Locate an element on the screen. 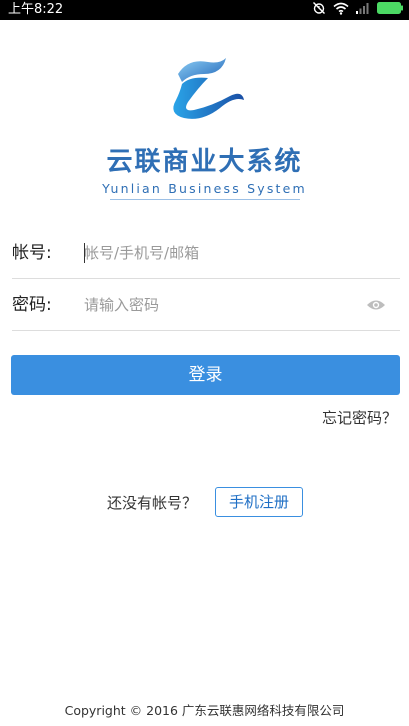 This screenshot has height=726, width=409. status-bar: 上午8:22 is located at coordinates (204, 10).